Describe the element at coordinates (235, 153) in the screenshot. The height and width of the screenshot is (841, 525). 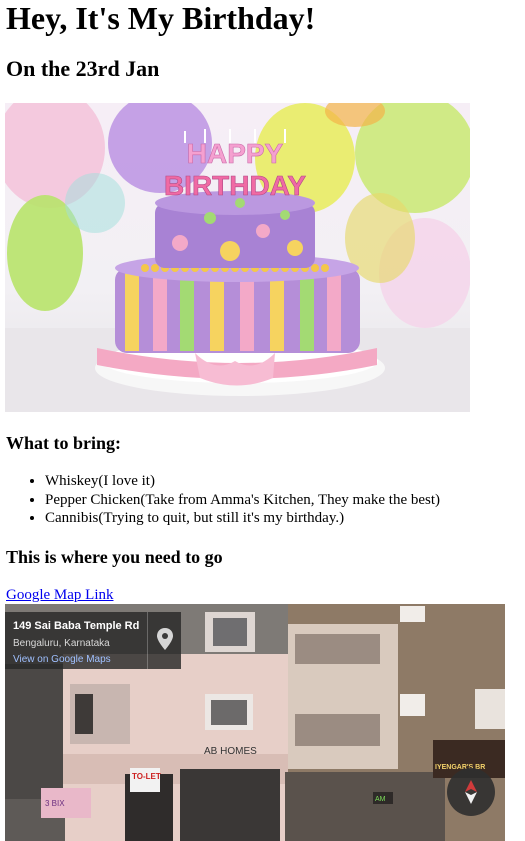
I see `cake-candle-text-happy: HAPPY` at that location.